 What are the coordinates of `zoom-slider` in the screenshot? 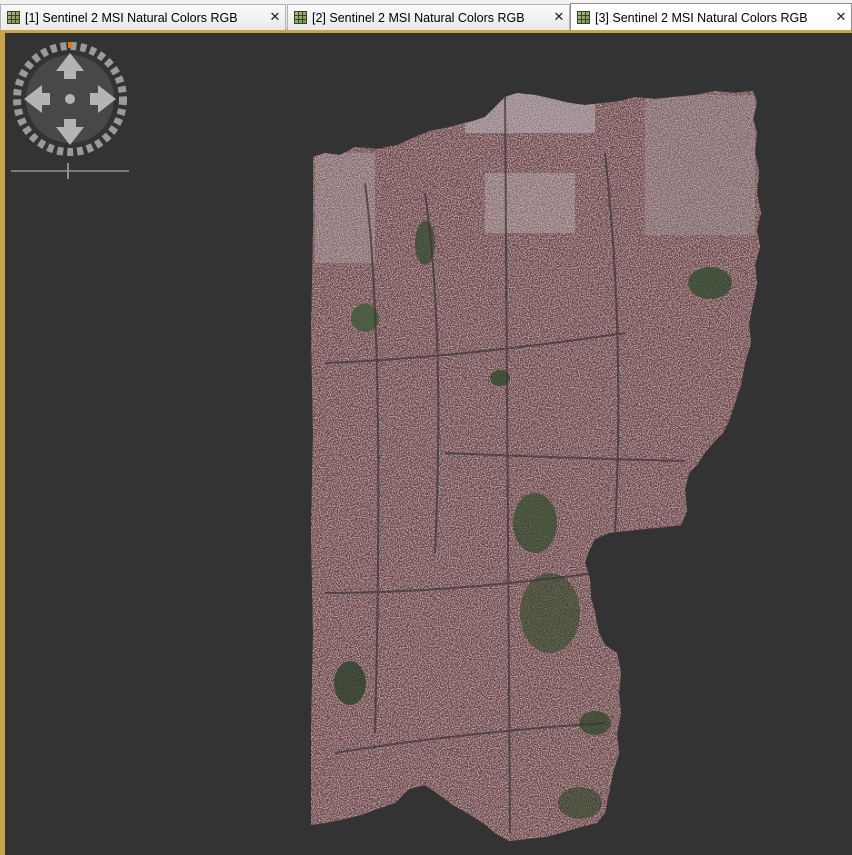 It's located at (70, 171).